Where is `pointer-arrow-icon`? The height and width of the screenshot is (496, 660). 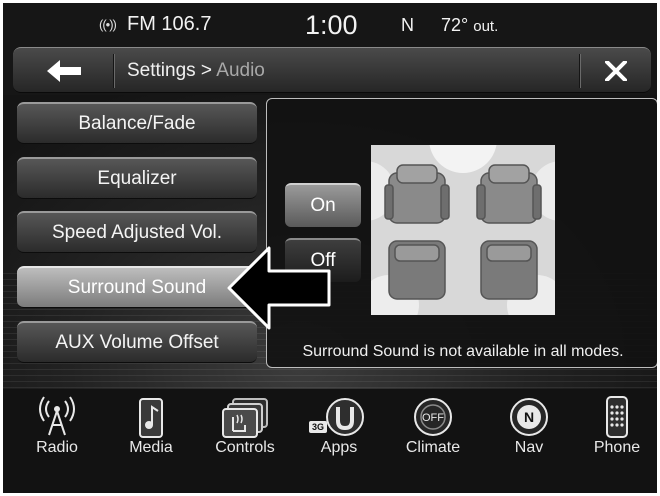
pointer-arrow-icon is located at coordinates (279, 288).